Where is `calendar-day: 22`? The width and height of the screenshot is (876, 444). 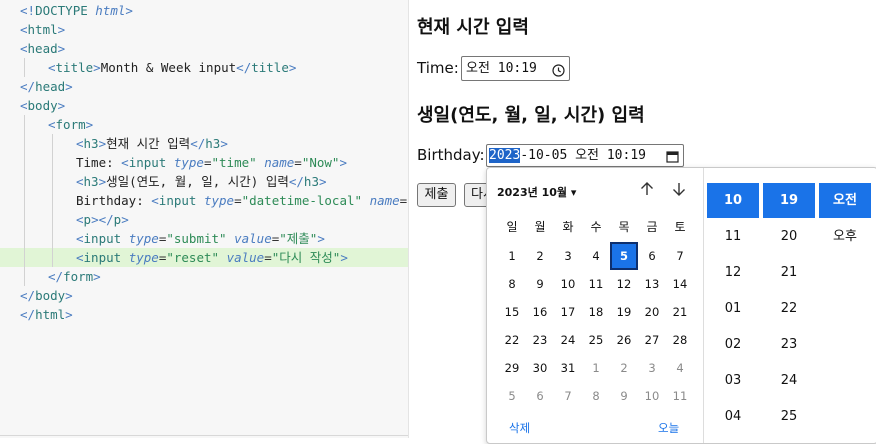
calendar-day: 22 is located at coordinates (512, 340).